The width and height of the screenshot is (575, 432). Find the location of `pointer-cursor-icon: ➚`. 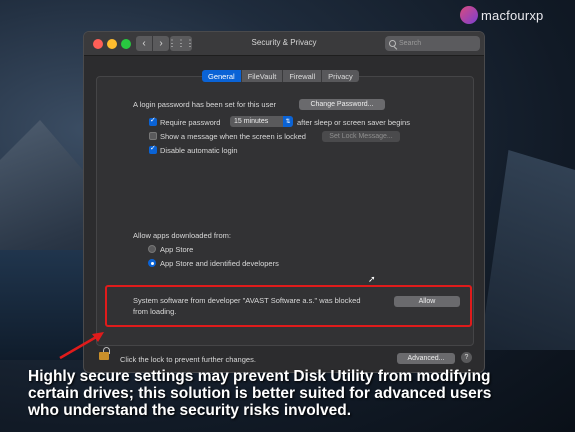

pointer-cursor-icon: ➚ is located at coordinates (372, 279).